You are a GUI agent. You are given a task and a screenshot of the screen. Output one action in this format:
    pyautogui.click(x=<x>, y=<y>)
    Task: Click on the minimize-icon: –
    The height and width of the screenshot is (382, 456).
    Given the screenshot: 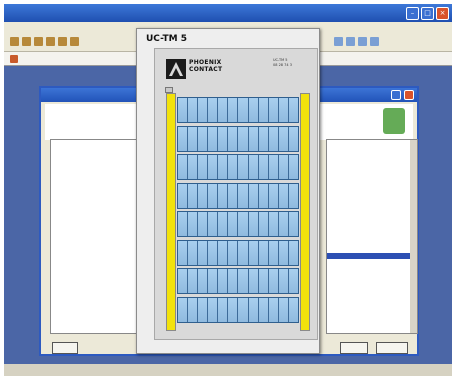 What is the action you would take?
    pyautogui.click(x=412, y=13)
    